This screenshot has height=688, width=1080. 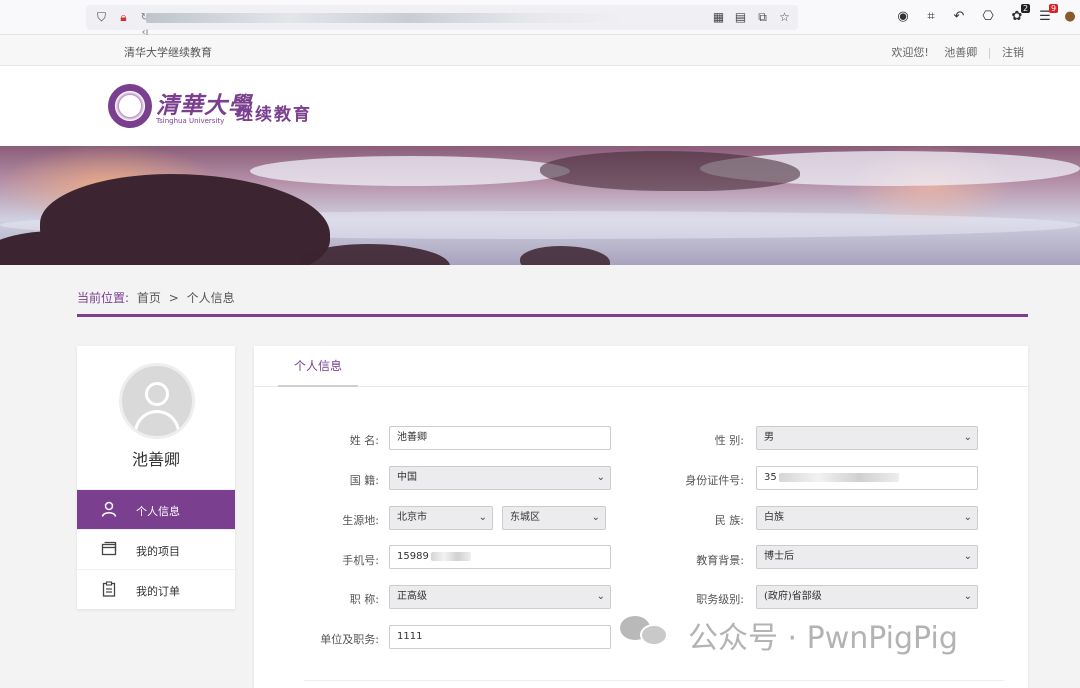 I want to click on avatar-body-icon, so click(x=157, y=423).